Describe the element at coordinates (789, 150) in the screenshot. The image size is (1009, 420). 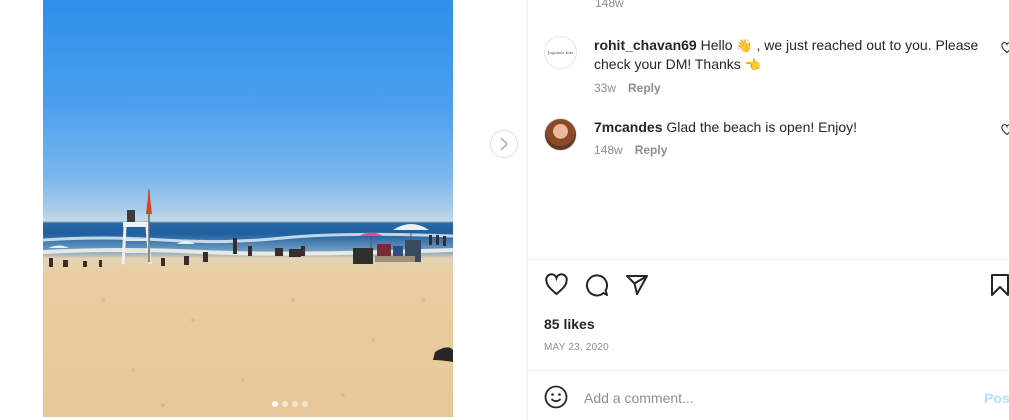
I see `comment-meta: 148w Reply` at that location.